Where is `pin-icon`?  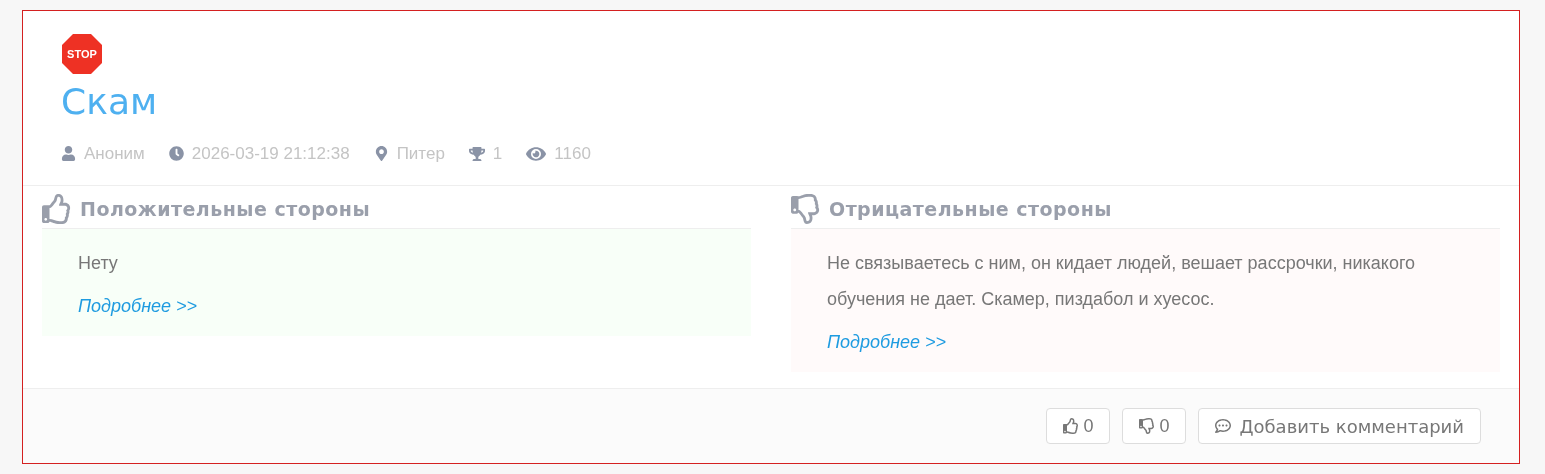
pin-icon is located at coordinates (381, 154).